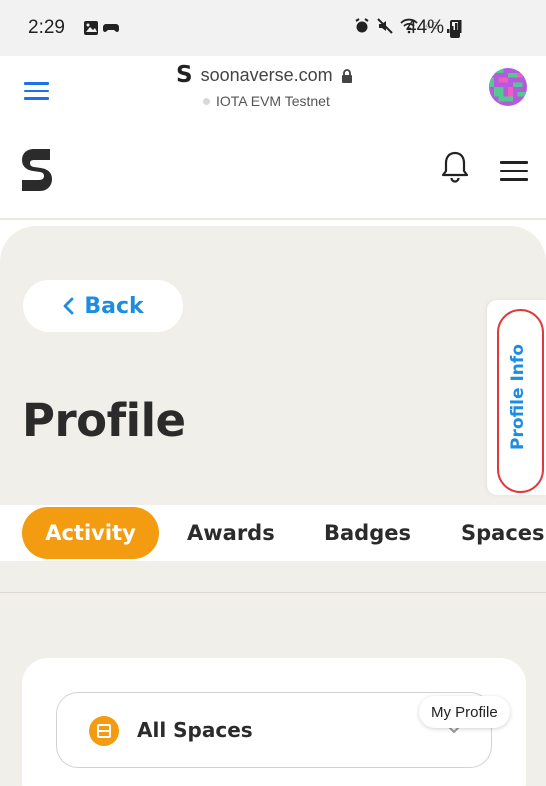 Image resolution: width=546 pixels, height=786 pixels. What do you see at coordinates (520, 401) in the screenshot?
I see `highlight-annotation` at bounding box center [520, 401].